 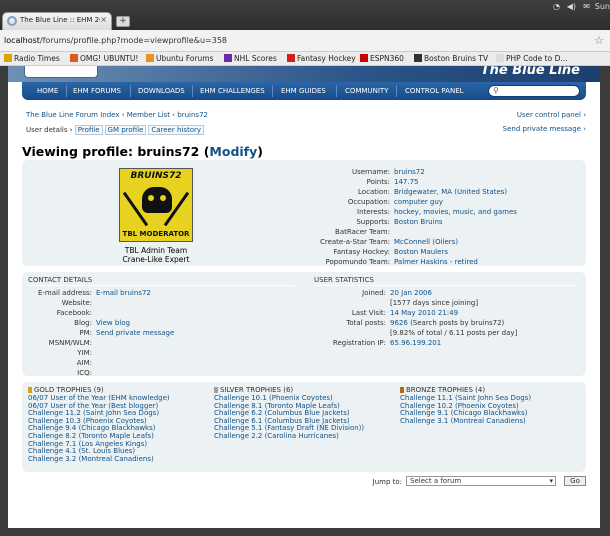 What do you see at coordinates (326, 58) in the screenshot?
I see `bookmark-label: Fantasy Hockey` at bounding box center [326, 58].